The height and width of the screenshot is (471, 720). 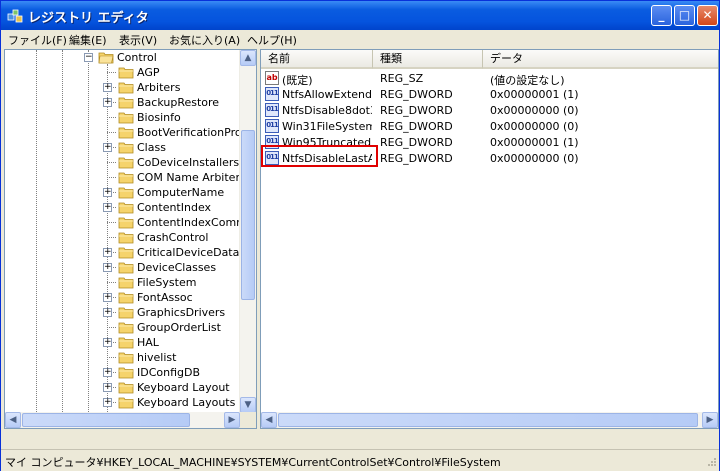 I want to click on tree-item: + ComputerName, so click(x=123, y=192).